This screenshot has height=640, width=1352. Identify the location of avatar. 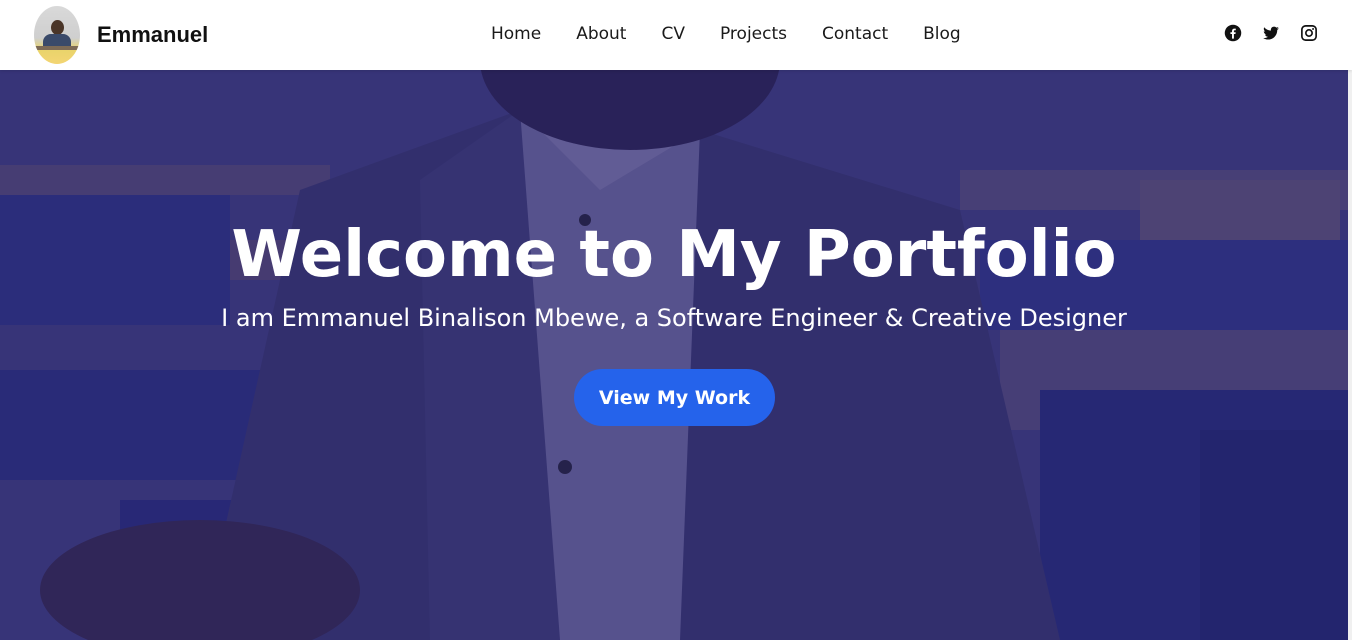
(57, 35).